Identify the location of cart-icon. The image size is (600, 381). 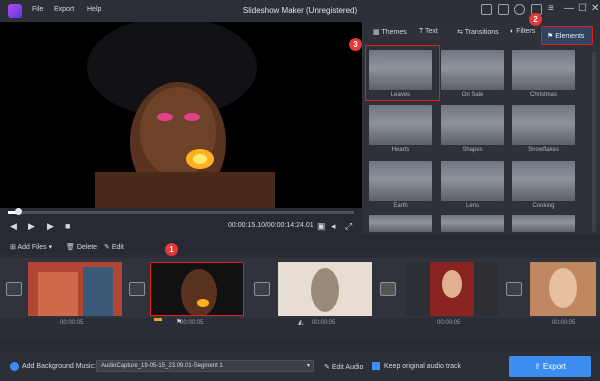
(503, 9).